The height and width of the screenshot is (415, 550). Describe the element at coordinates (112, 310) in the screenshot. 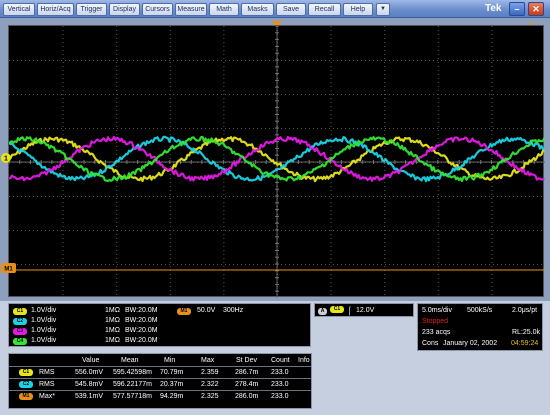

I see `ch1-impedance: 1MΩ` at that location.